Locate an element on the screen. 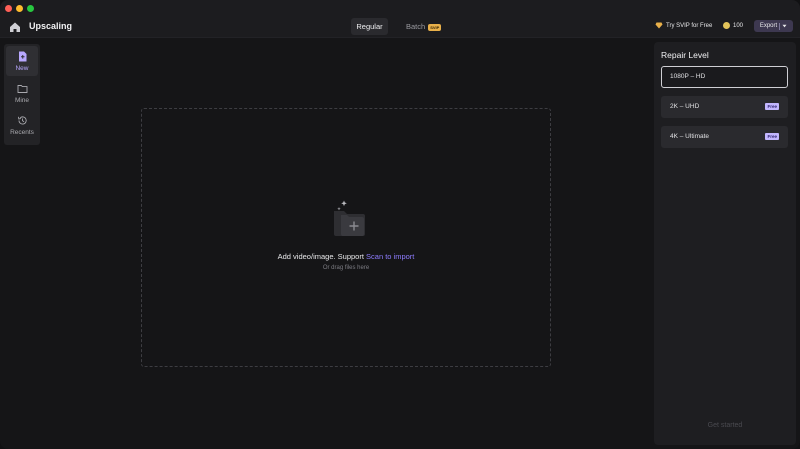 Image resolution: width=800 pixels, height=449 pixels. window-controls is located at coordinates (19, 8).